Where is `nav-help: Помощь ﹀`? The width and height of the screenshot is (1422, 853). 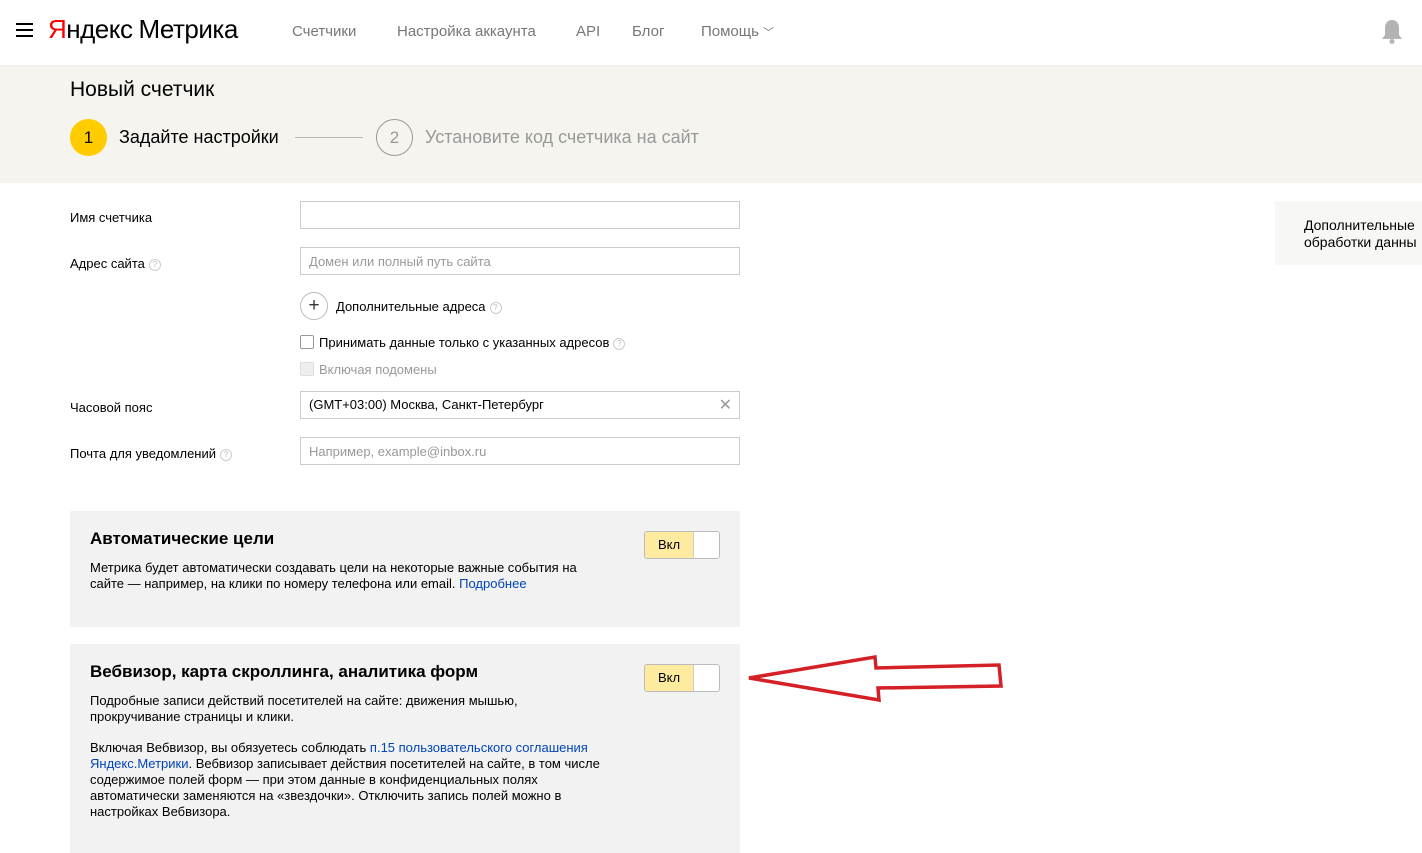
nav-help: Помощь ﹀ is located at coordinates (737, 31).